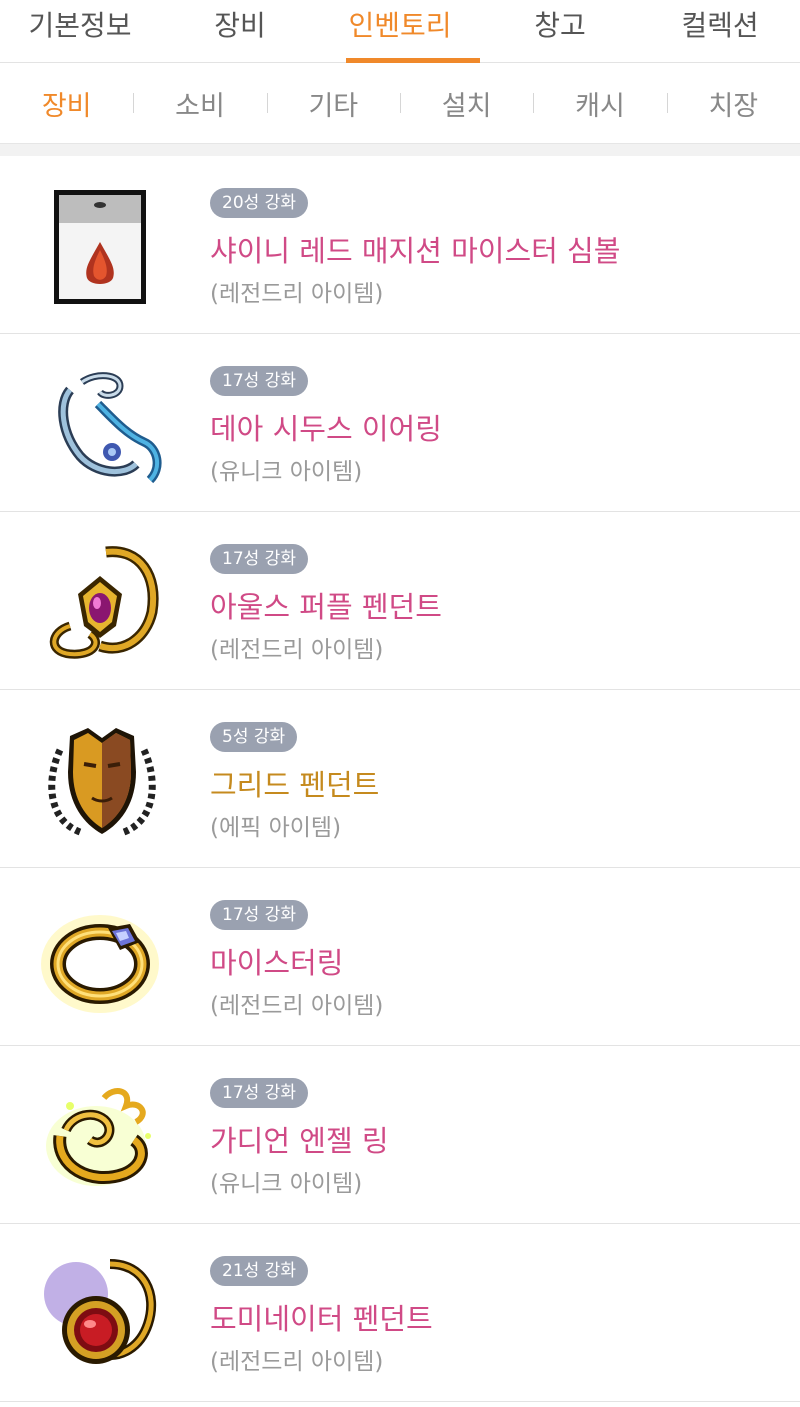 This screenshot has width=800, height=1407. What do you see at coordinates (720, 31) in the screenshot?
I see `tab-collection: 컬렉션` at bounding box center [720, 31].